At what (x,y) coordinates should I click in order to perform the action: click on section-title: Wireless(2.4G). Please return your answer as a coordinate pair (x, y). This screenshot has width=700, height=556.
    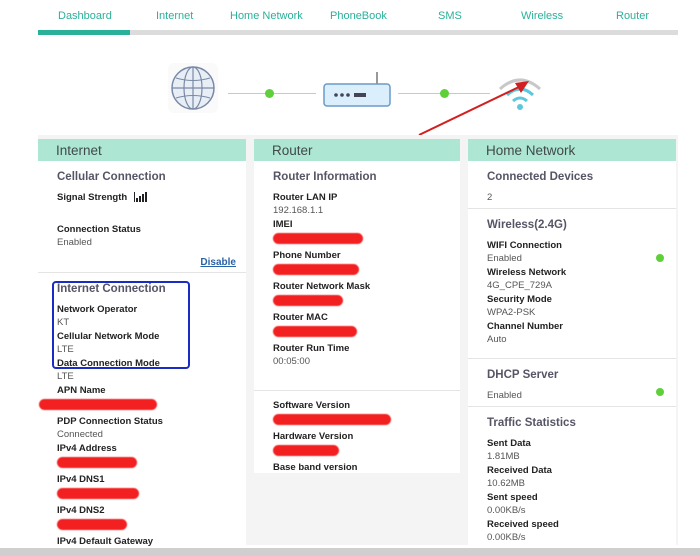
    Looking at the image, I should click on (527, 225).